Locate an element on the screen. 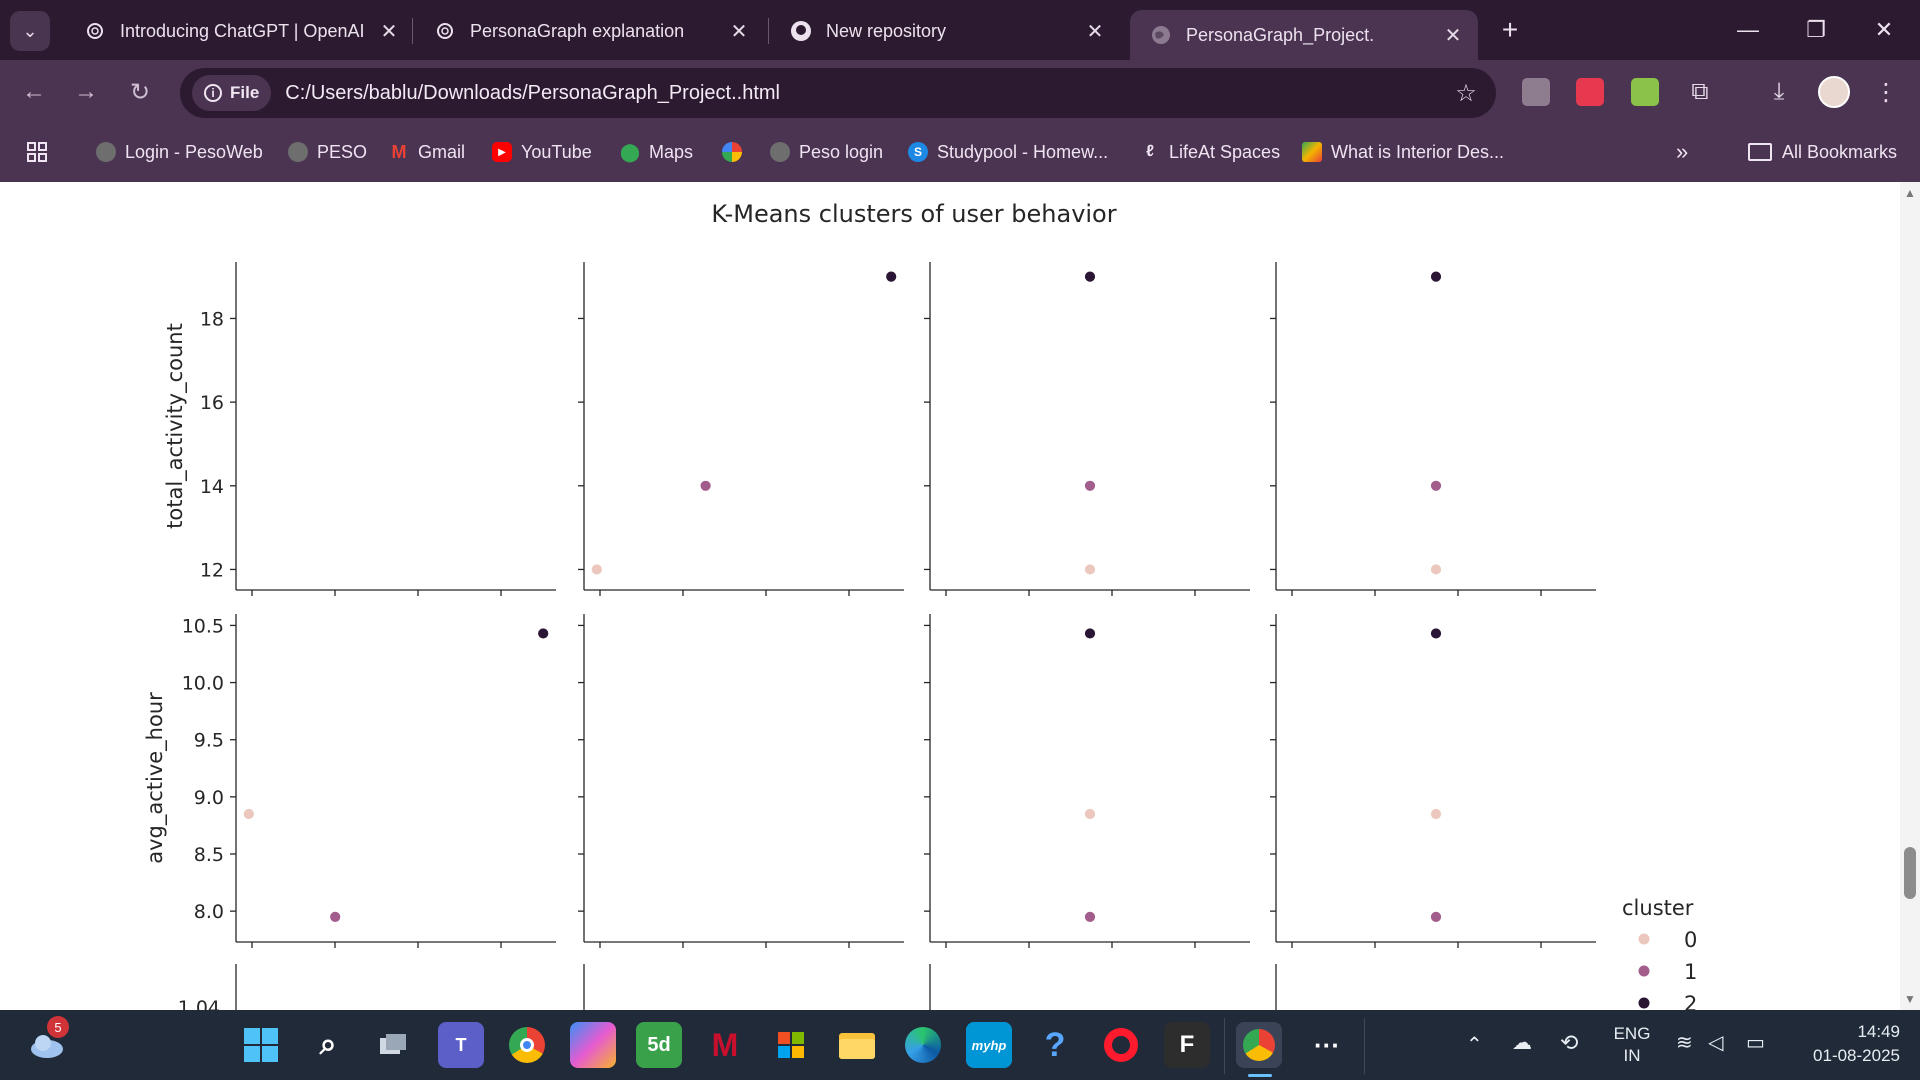 This screenshot has height=1080, width=1920. avatar is located at coordinates (1834, 92).